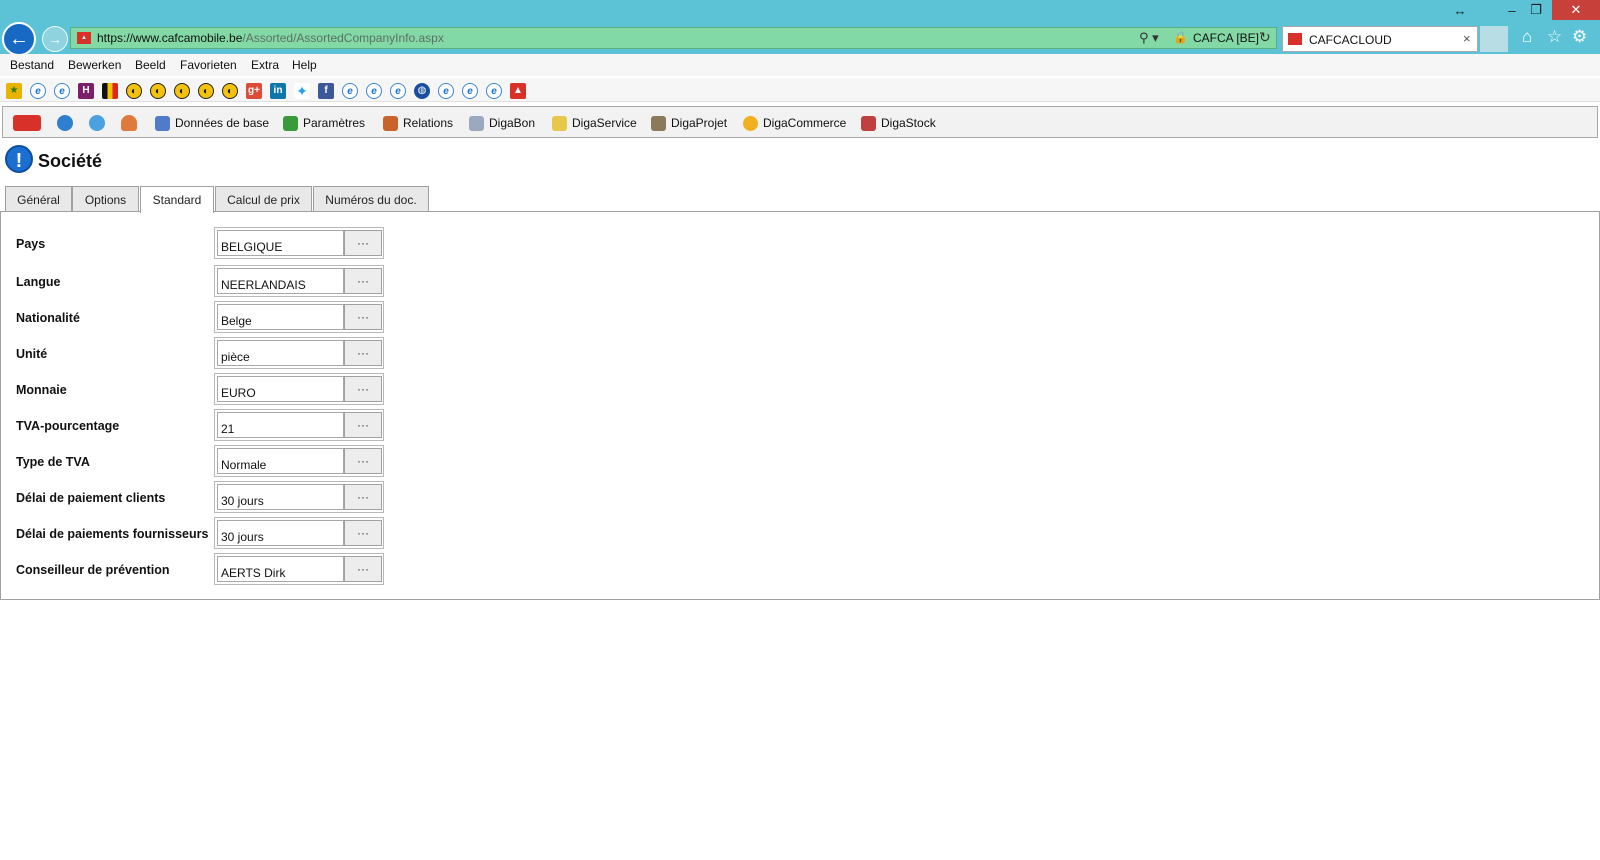  What do you see at coordinates (1180, 37) in the screenshot?
I see `lock-icon: 🔒` at bounding box center [1180, 37].